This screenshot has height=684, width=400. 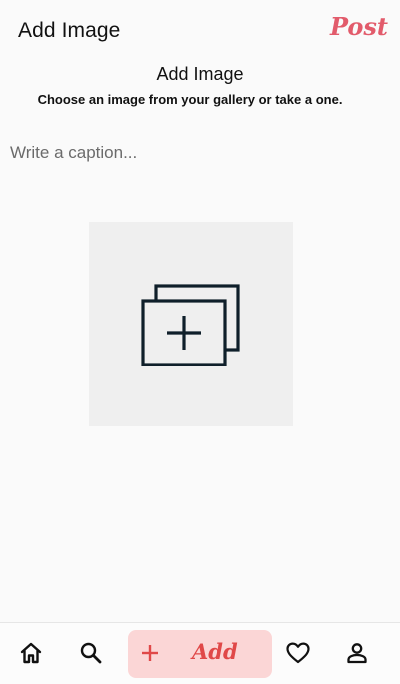 What do you see at coordinates (359, 26) in the screenshot?
I see `post-button: Post` at bounding box center [359, 26].